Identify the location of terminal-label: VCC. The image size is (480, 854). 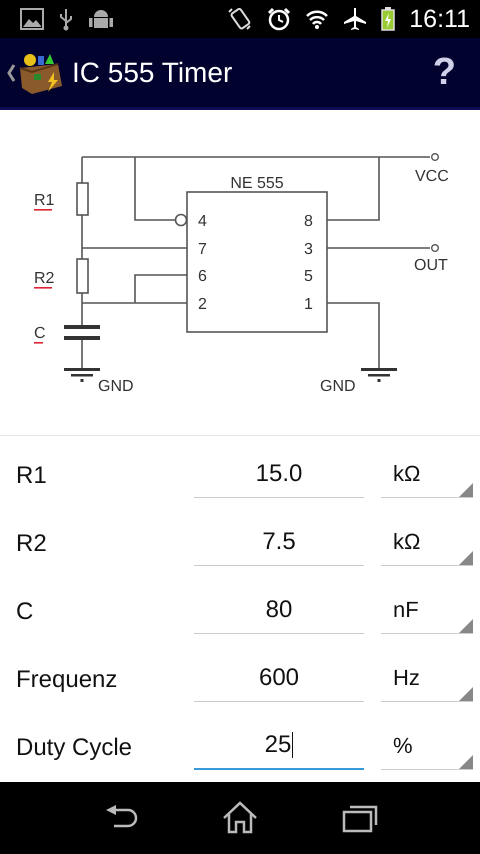
(432, 176).